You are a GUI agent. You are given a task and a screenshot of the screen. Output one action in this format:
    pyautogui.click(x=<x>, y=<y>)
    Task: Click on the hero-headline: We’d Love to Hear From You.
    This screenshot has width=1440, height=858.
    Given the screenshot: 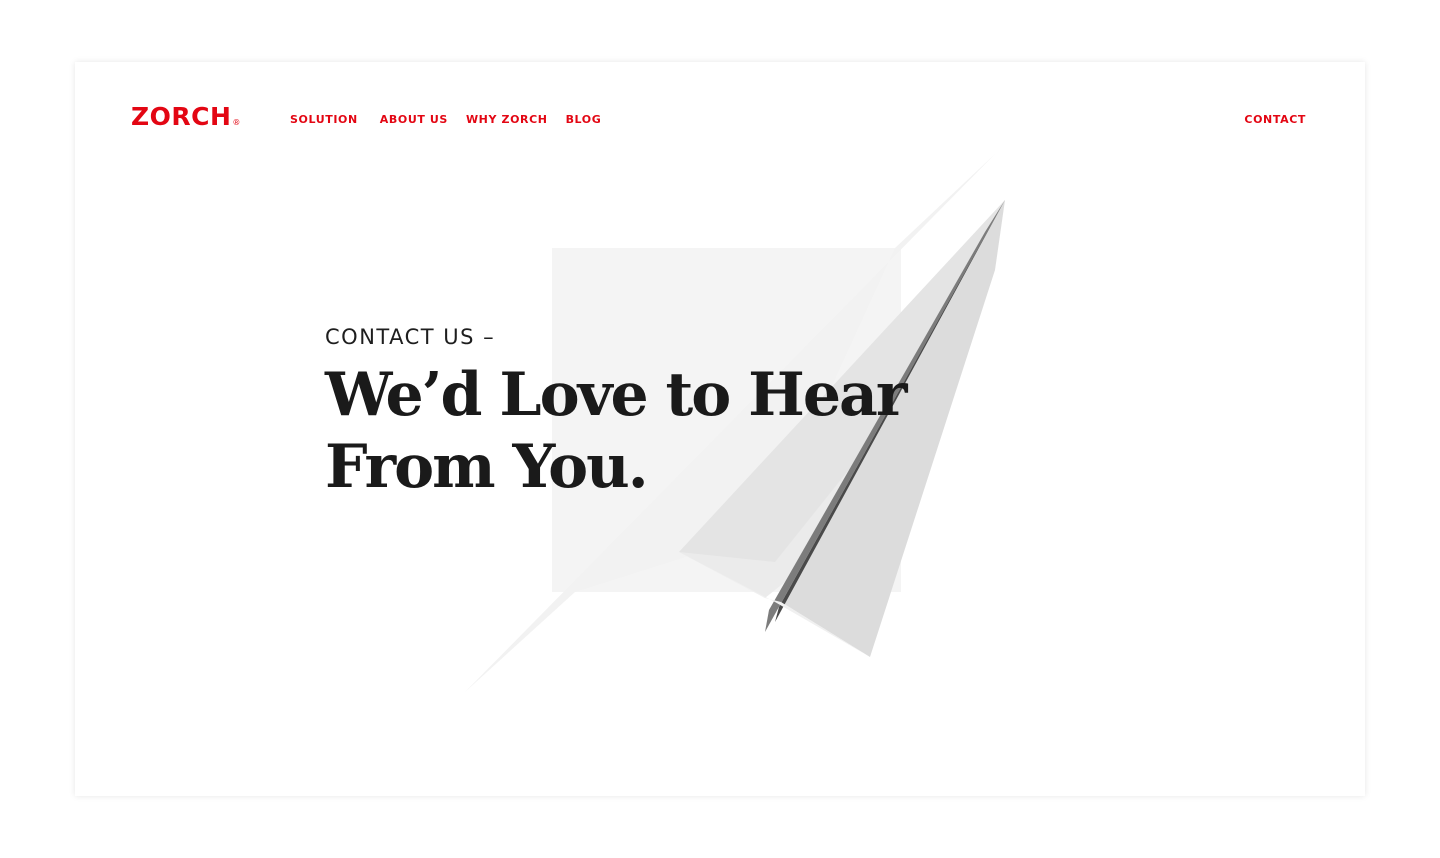 What is the action you would take?
    pyautogui.click(x=635, y=431)
    